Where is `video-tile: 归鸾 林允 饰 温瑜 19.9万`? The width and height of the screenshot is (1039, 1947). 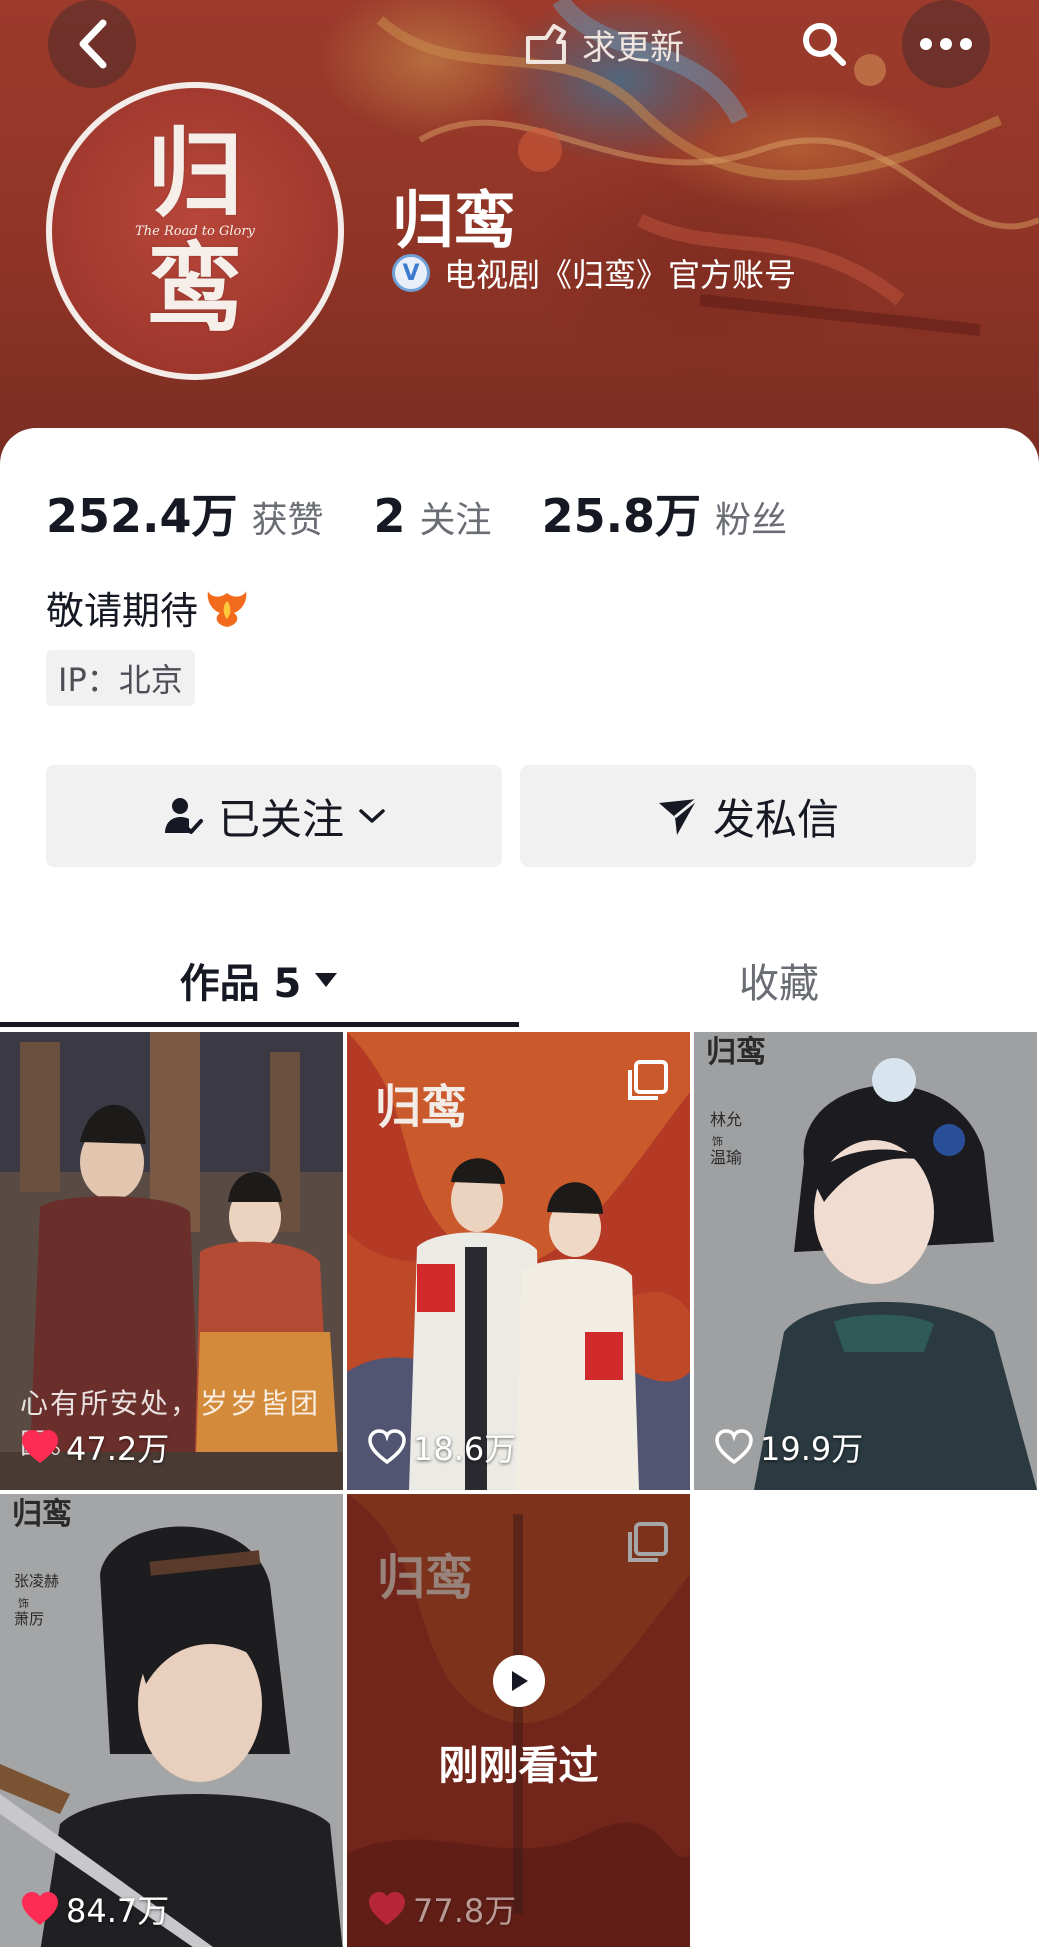 video-tile: 归鸾 林允 饰 温瑜 19.9万 is located at coordinates (865, 1261).